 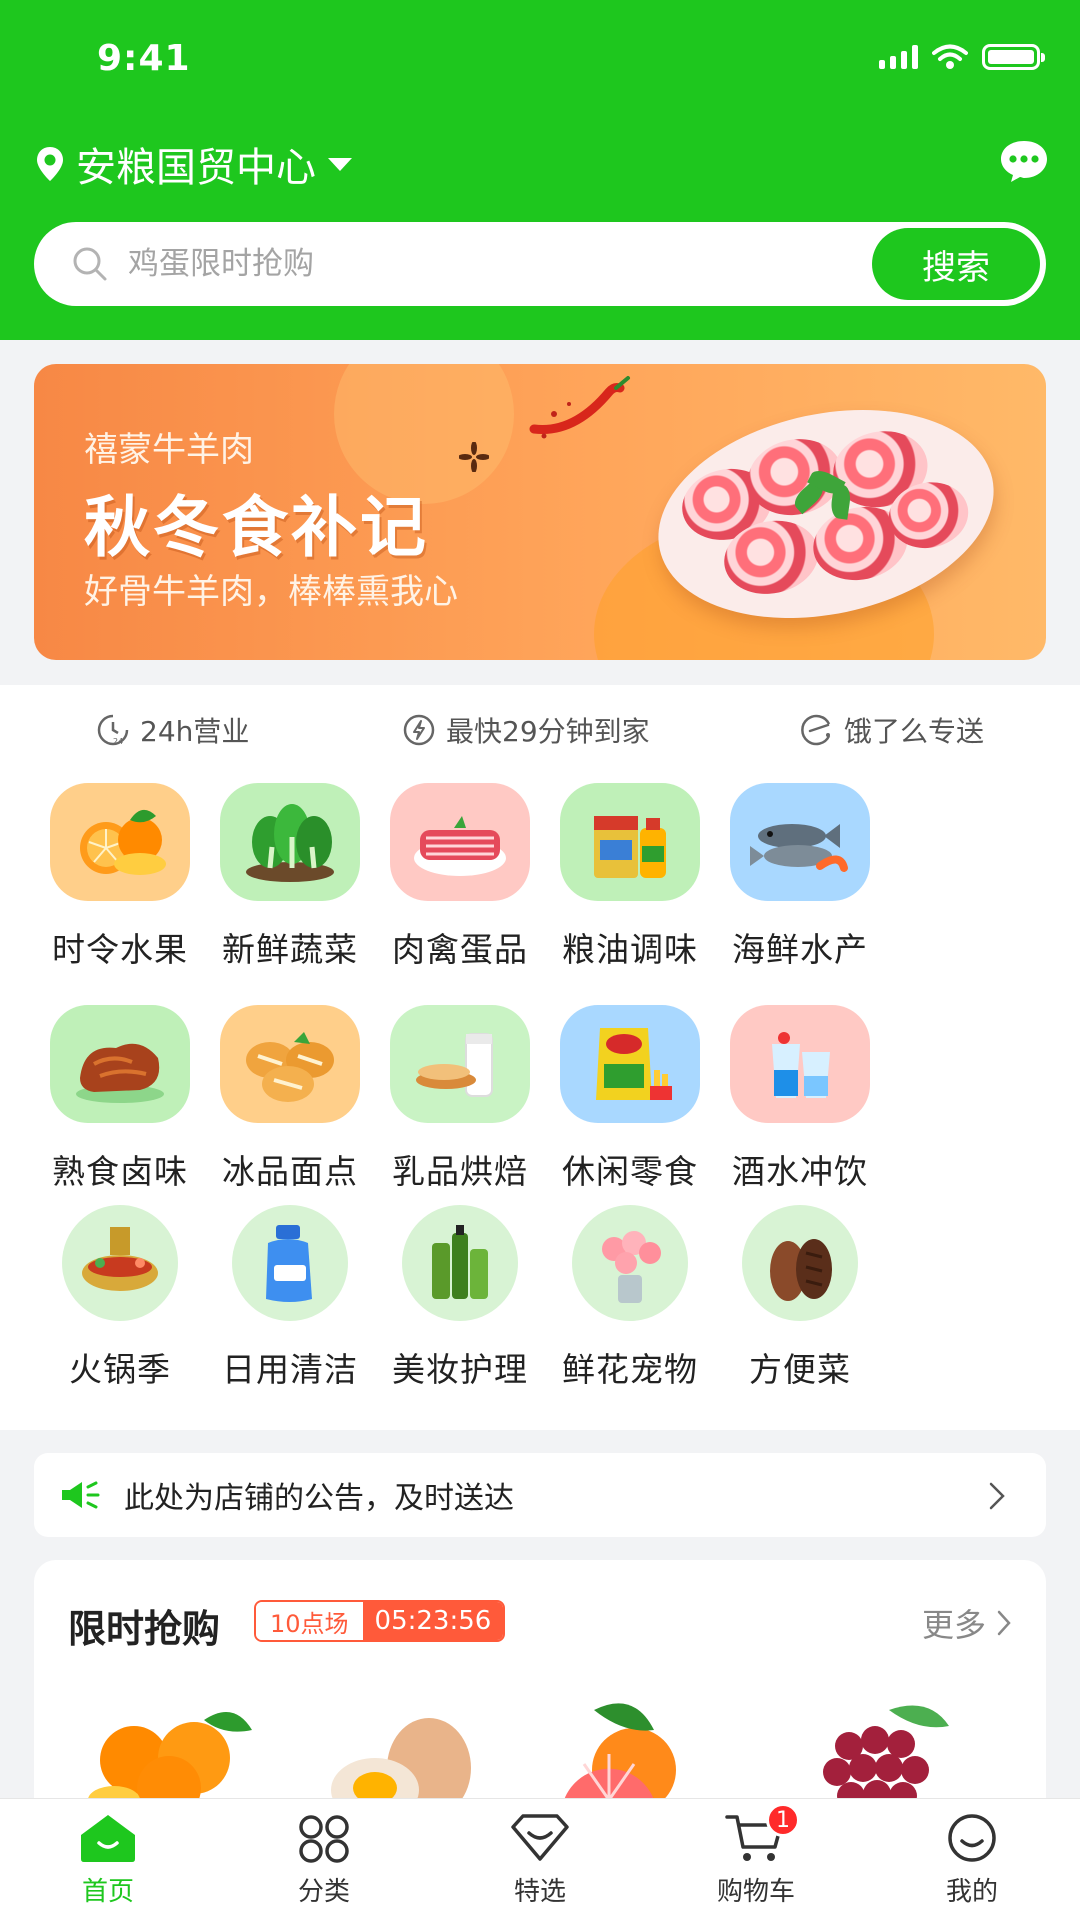 I want to click on tab-category: 分类, so click(x=324, y=1859).